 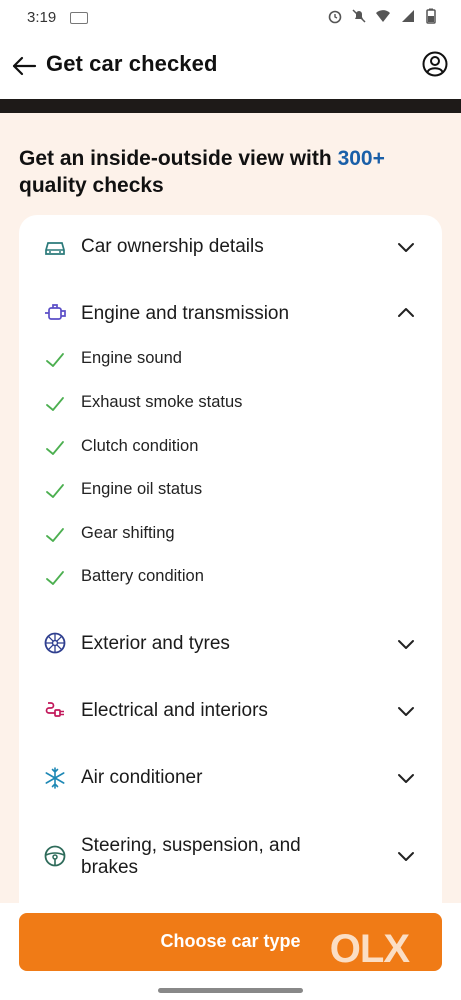 I want to click on engine-icon, so click(x=55, y=313).